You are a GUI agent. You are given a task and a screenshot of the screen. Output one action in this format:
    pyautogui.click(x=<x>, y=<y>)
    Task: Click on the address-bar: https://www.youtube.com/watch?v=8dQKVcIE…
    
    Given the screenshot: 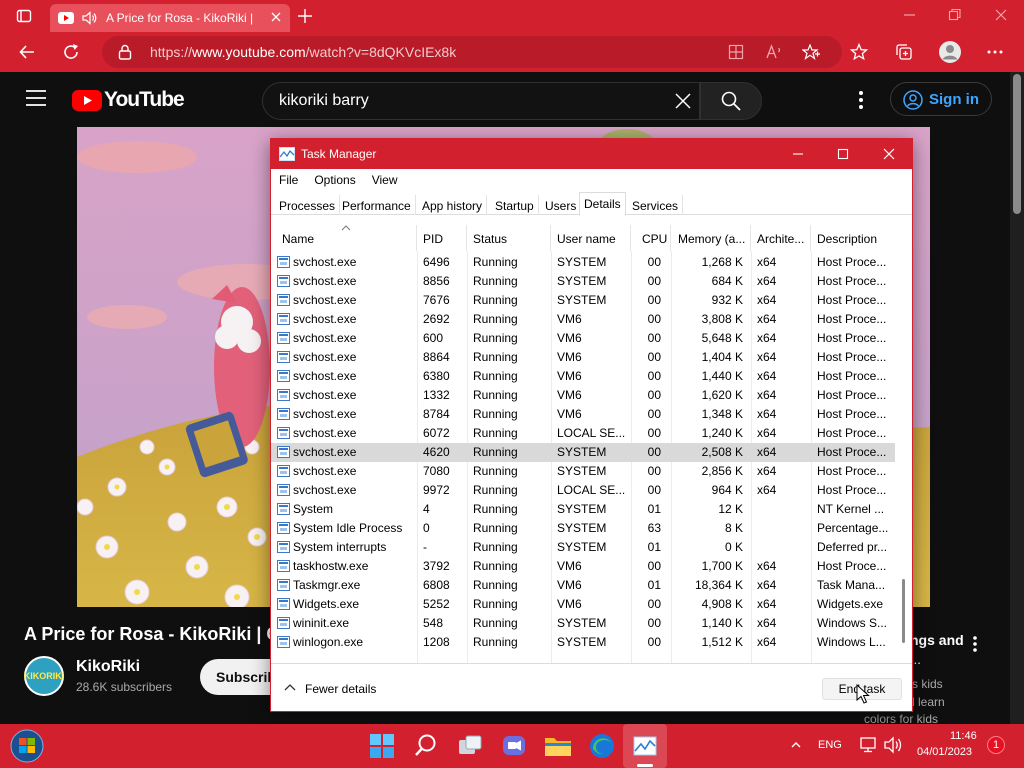 What is the action you would take?
    pyautogui.click(x=472, y=52)
    